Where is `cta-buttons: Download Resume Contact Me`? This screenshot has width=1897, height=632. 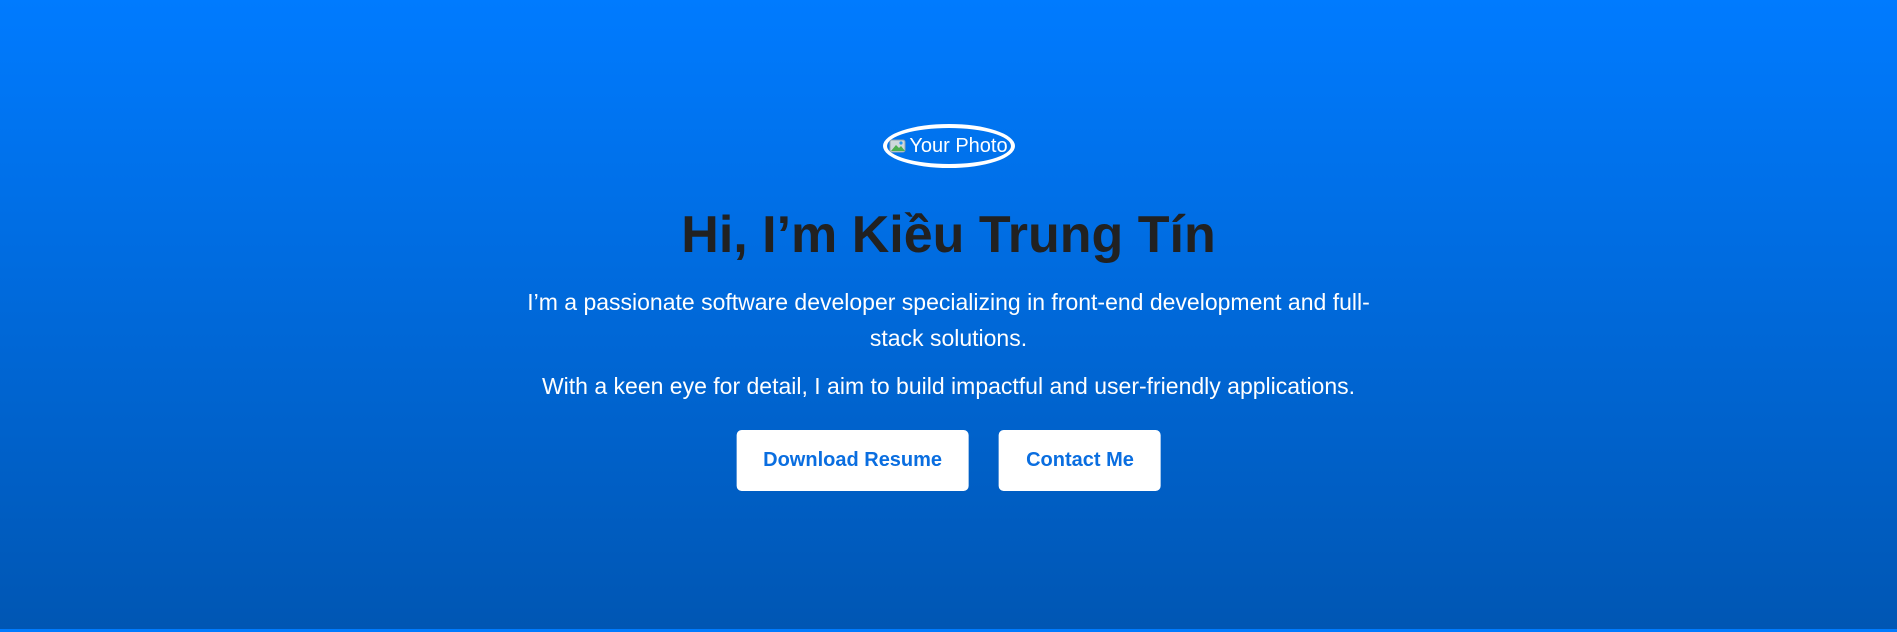 cta-buttons: Download Resume Contact Me is located at coordinates (948, 460).